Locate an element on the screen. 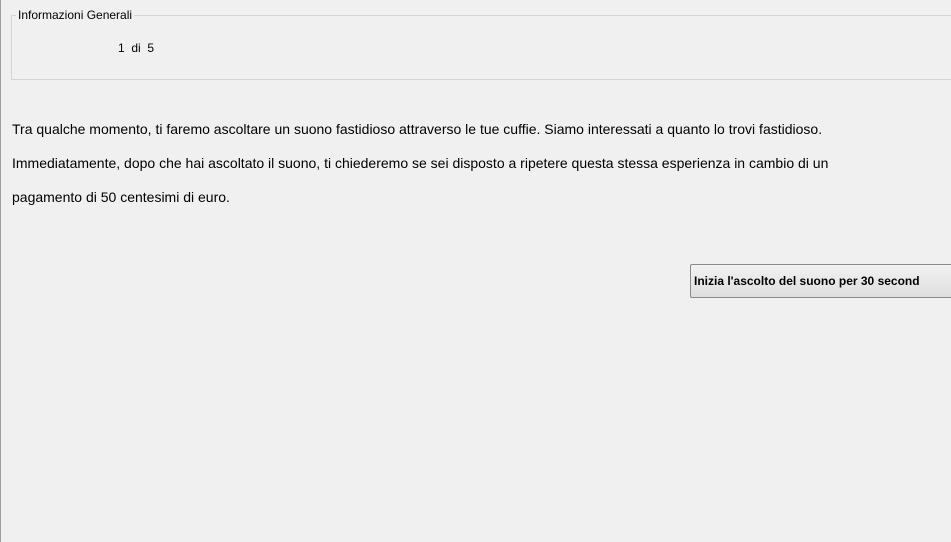 This screenshot has width=951, height=542. progress-counter: 1 di 5 is located at coordinates (136, 48).